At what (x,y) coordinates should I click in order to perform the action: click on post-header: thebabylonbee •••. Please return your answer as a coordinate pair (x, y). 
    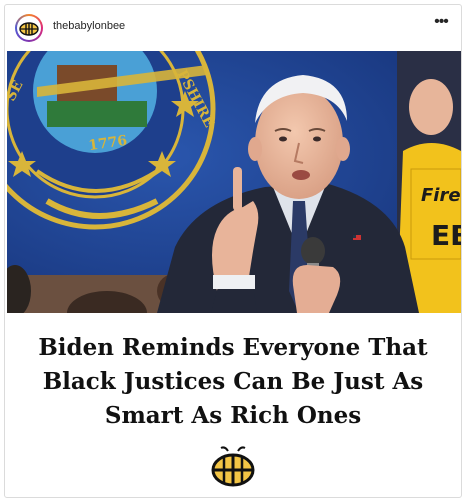
    Looking at the image, I should click on (233, 28).